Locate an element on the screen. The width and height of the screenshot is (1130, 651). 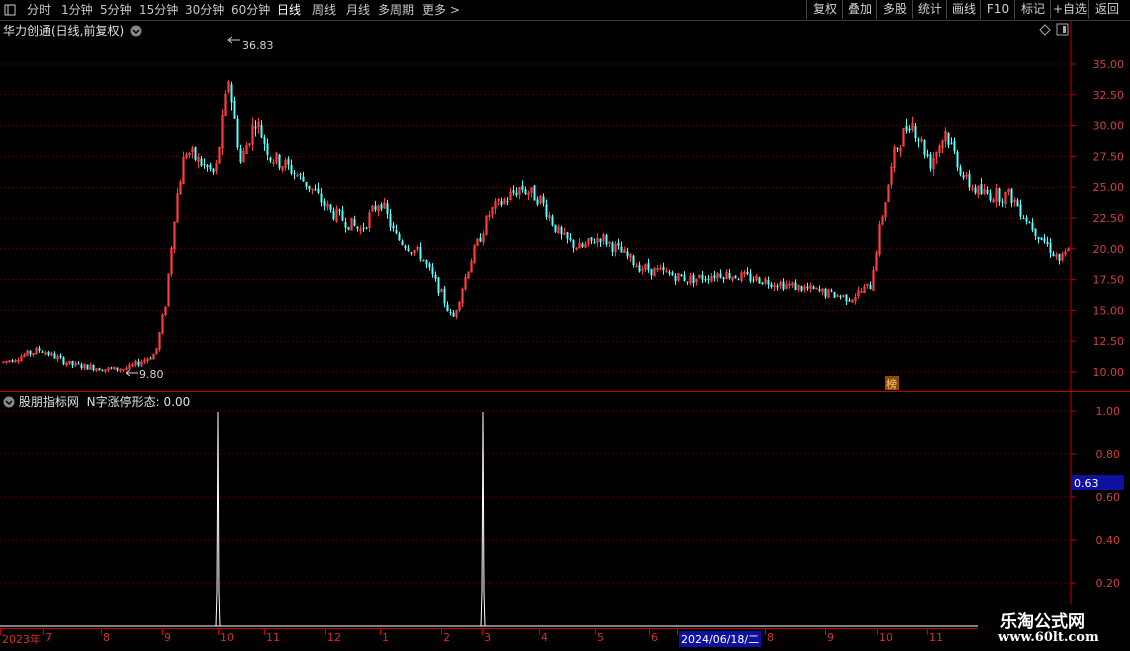
f10-button: F10 is located at coordinates (997, 9).